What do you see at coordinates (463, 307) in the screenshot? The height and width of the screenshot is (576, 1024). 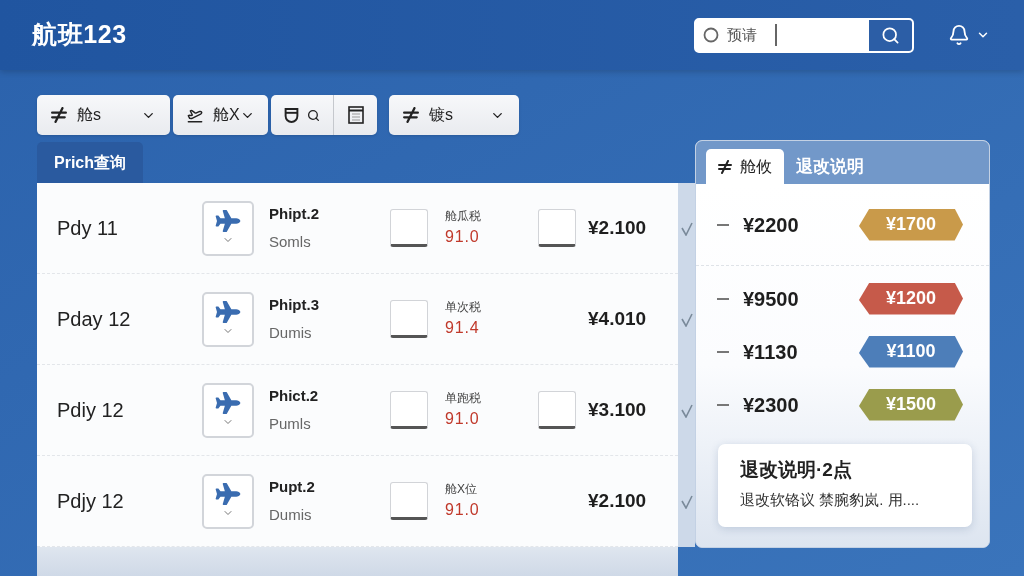 I see `tax-label: 单次税` at bounding box center [463, 307].